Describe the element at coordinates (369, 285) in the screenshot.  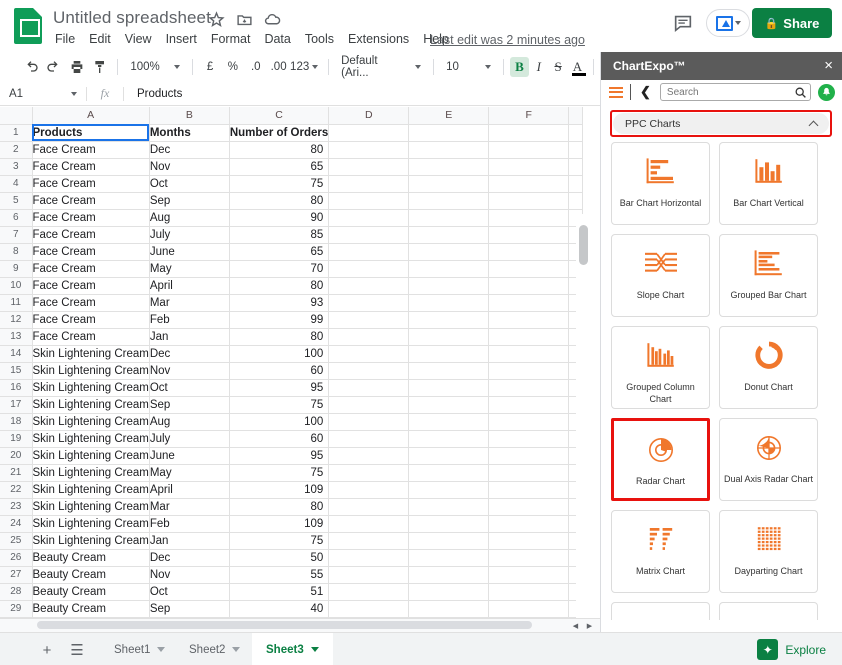
I see `cell-d10` at that location.